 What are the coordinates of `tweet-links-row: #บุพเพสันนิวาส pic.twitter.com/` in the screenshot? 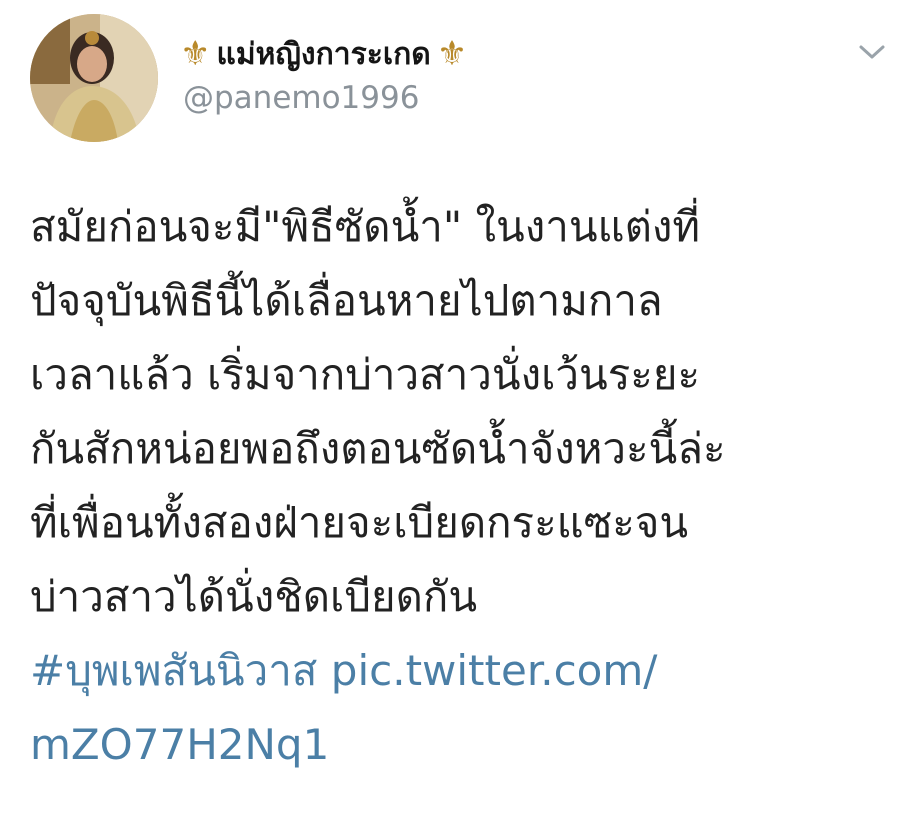 It's located at (460, 671).